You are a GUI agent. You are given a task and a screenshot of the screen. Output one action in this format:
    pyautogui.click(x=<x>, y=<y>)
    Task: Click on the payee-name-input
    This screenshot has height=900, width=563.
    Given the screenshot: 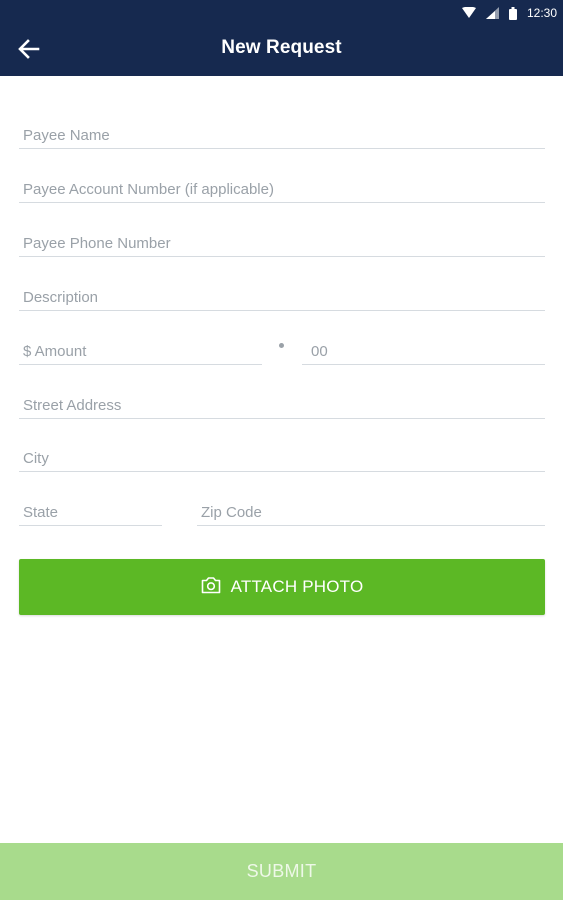 What is the action you would take?
    pyautogui.click(x=282, y=135)
    